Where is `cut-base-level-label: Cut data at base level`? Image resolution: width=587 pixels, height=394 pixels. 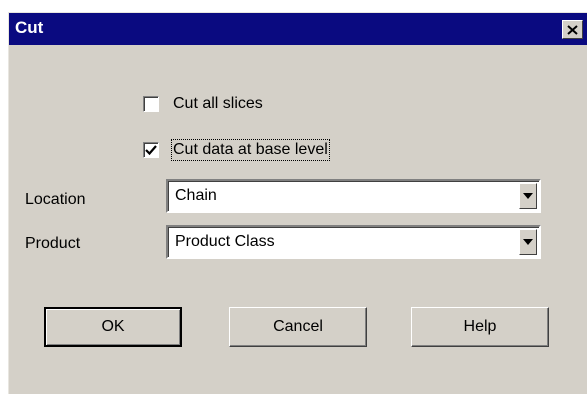
cut-base-level-label: Cut data at base level is located at coordinates (250, 150).